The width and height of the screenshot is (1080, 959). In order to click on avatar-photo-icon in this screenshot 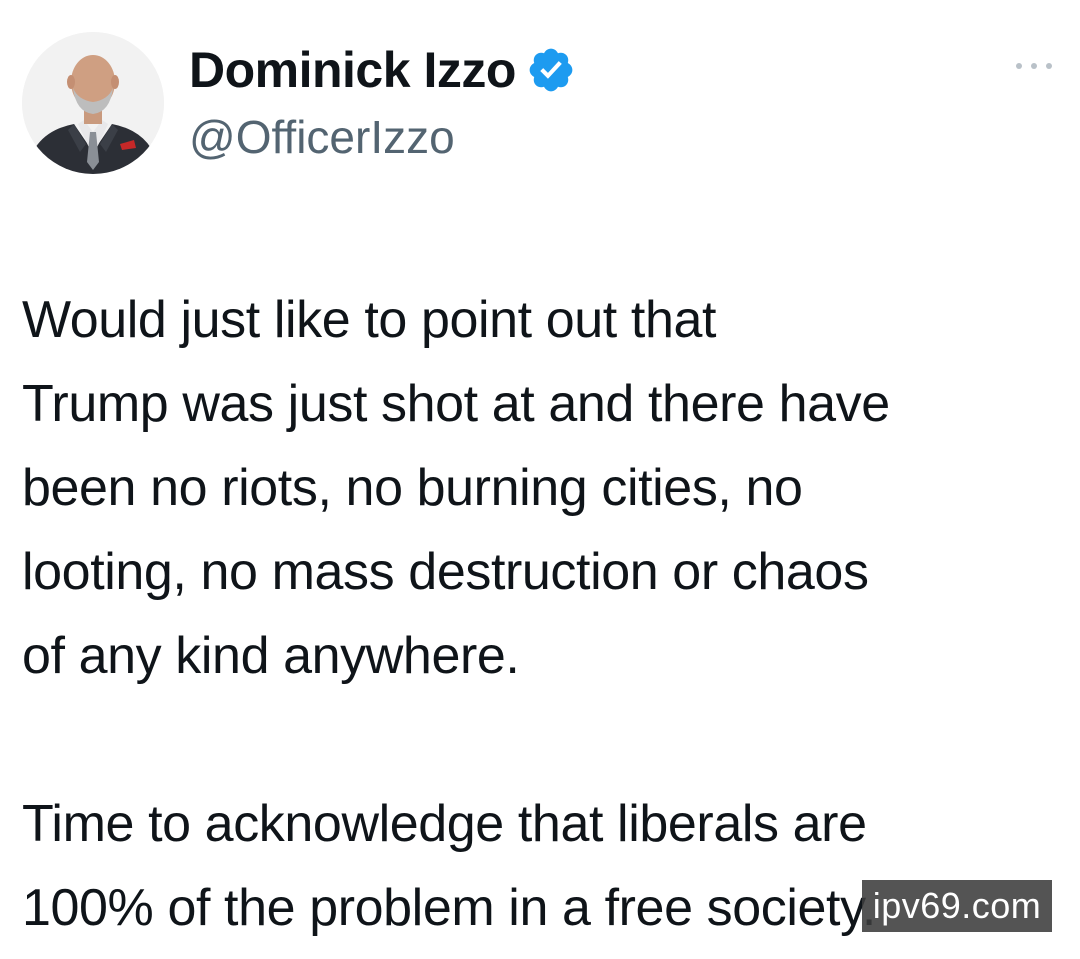, I will do `click(93, 103)`.